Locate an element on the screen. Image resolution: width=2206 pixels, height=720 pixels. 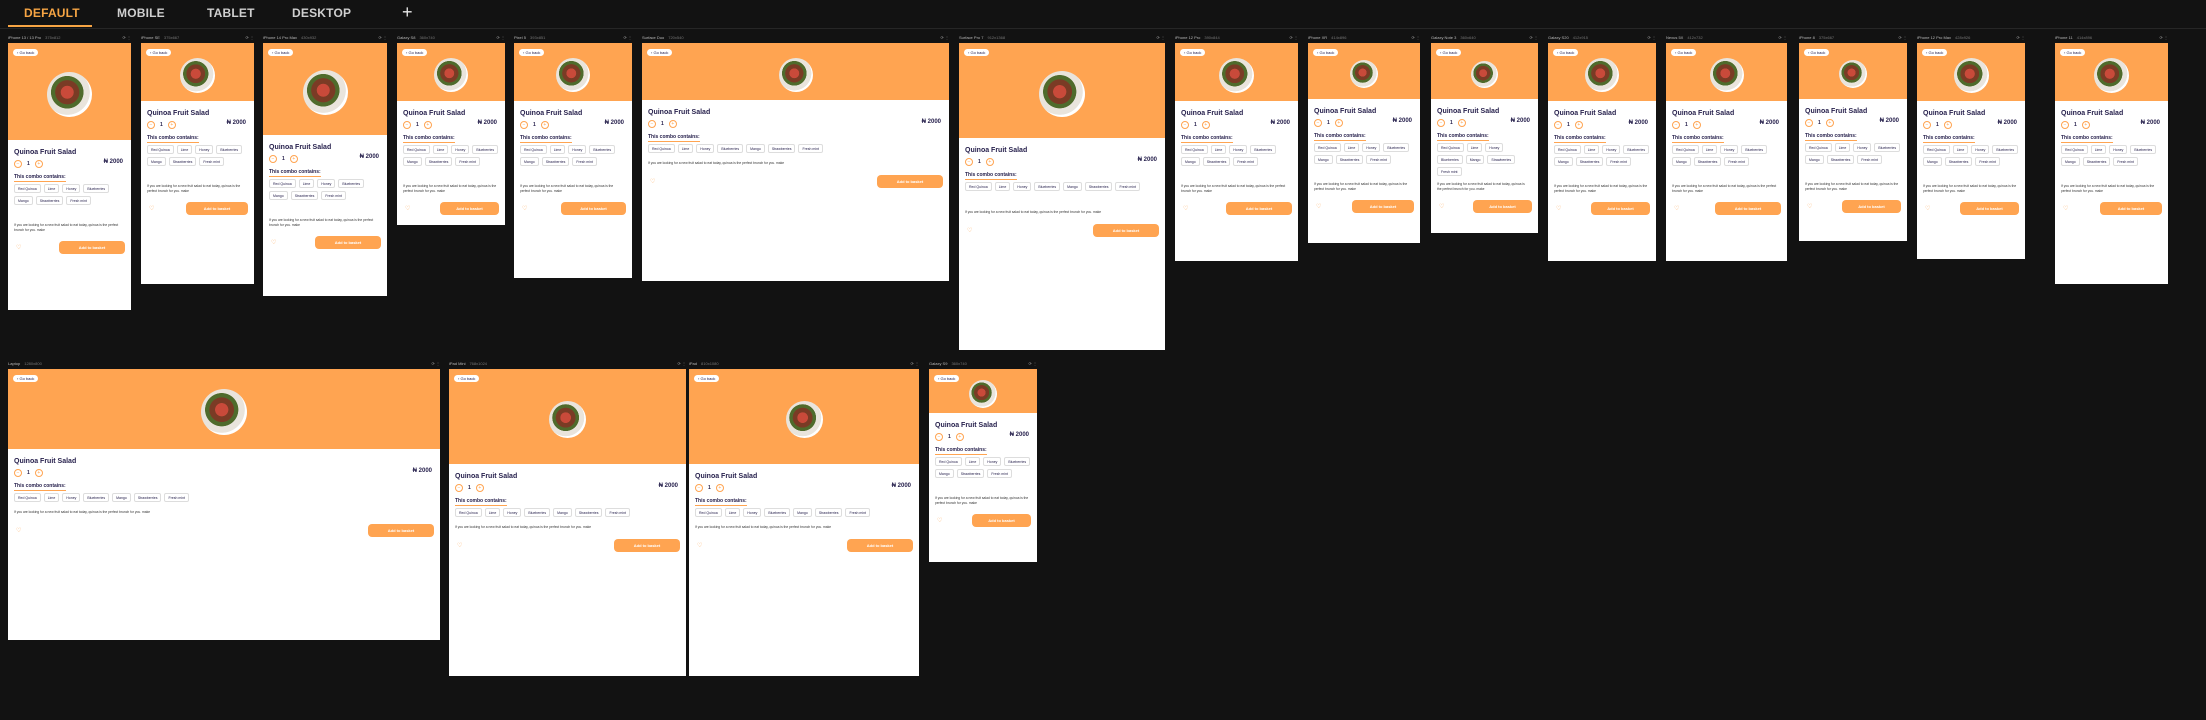
tab-desktop: DESKTOP is located at coordinates (321, 13).